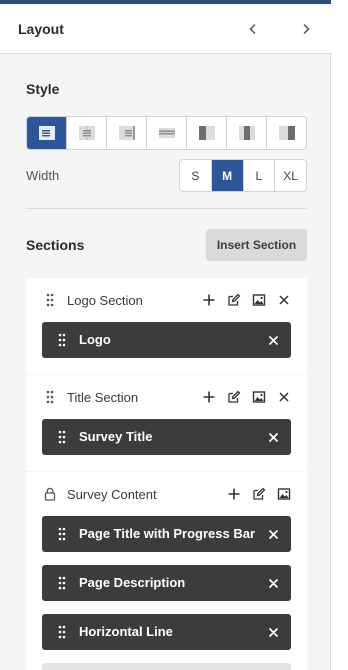 Image resolution: width=348 pixels, height=670 pixels. I want to click on section-card-logo: Logo Section Logo, so click(166, 326).